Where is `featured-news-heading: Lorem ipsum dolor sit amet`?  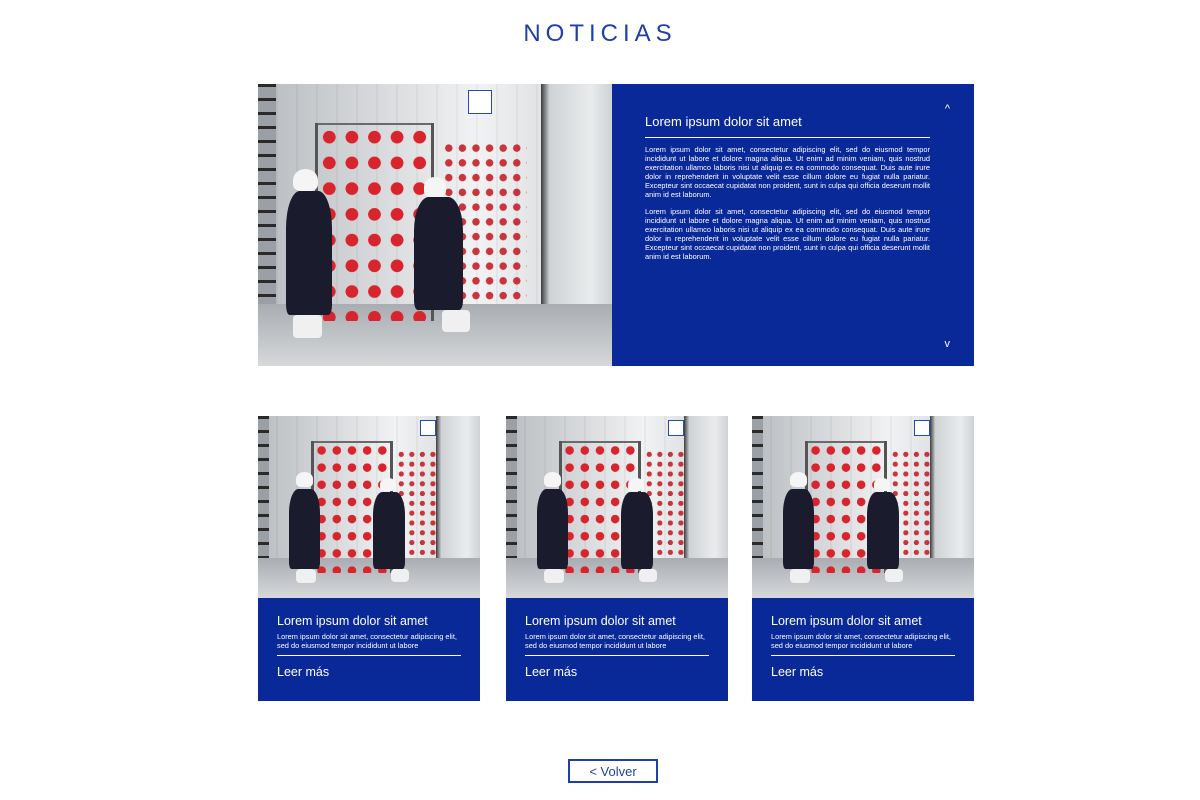 featured-news-heading: Lorem ipsum dolor sit amet is located at coordinates (787, 126).